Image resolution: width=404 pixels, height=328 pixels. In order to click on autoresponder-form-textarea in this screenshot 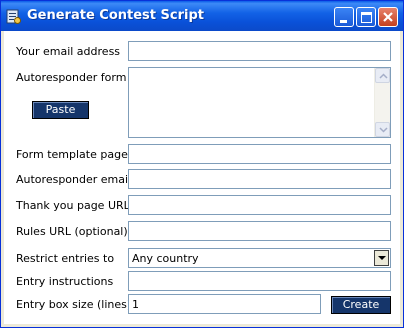, I will do `click(259, 102)`.